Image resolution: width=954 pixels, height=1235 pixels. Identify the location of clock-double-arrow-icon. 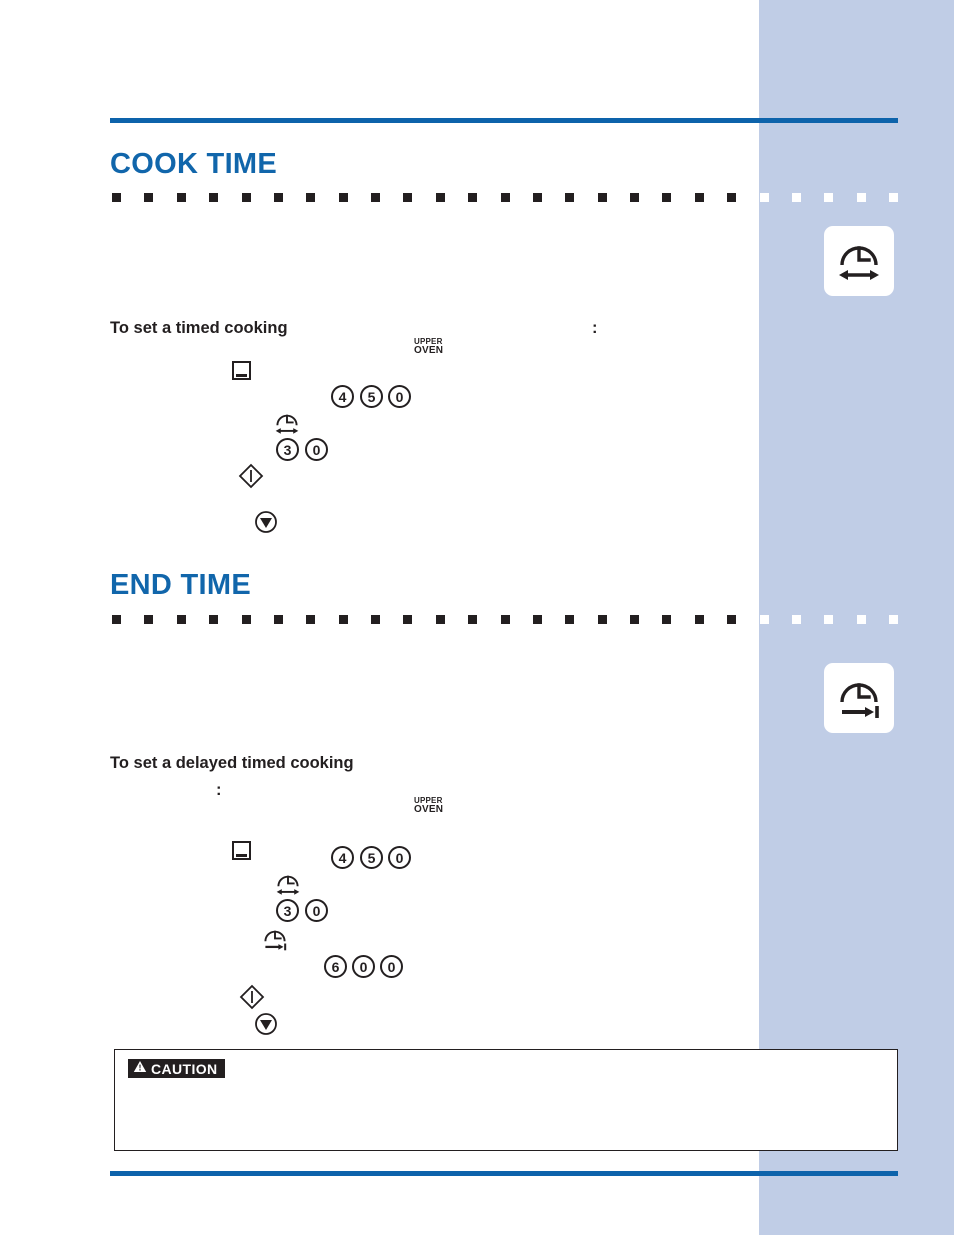
(859, 261).